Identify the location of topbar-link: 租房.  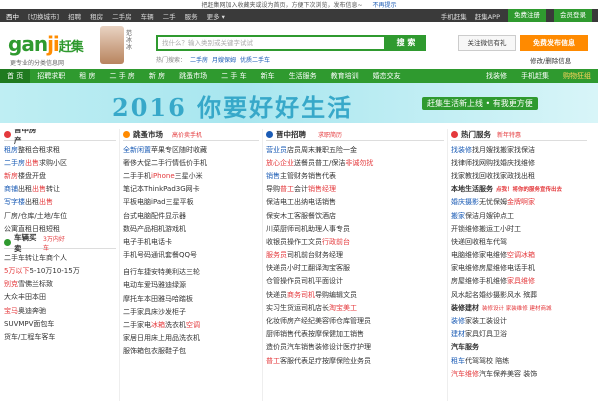
(96, 16).